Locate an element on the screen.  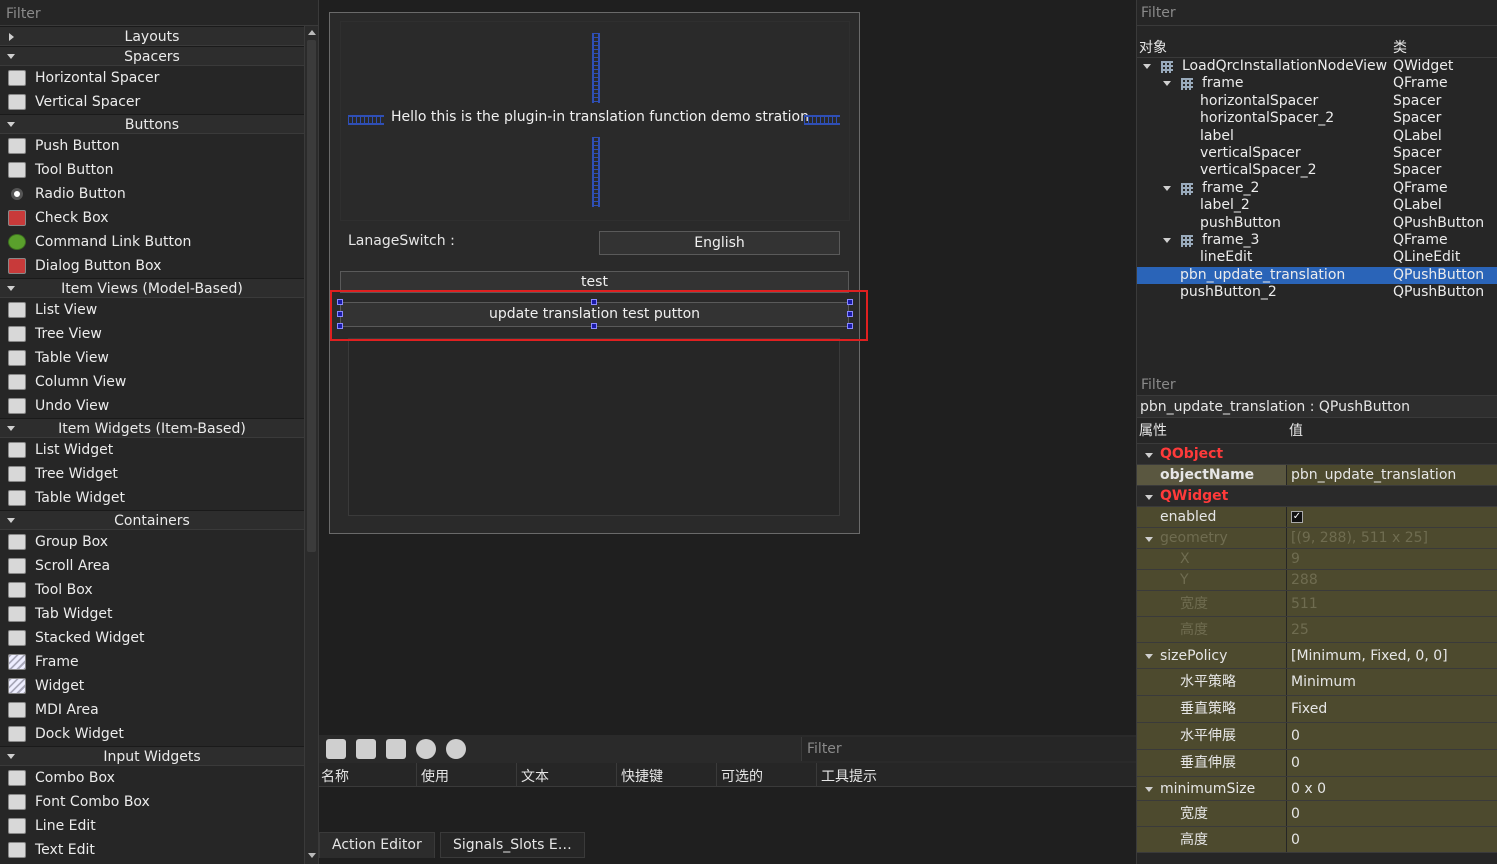
chevron-right-icon is located at coordinates (11, 37).